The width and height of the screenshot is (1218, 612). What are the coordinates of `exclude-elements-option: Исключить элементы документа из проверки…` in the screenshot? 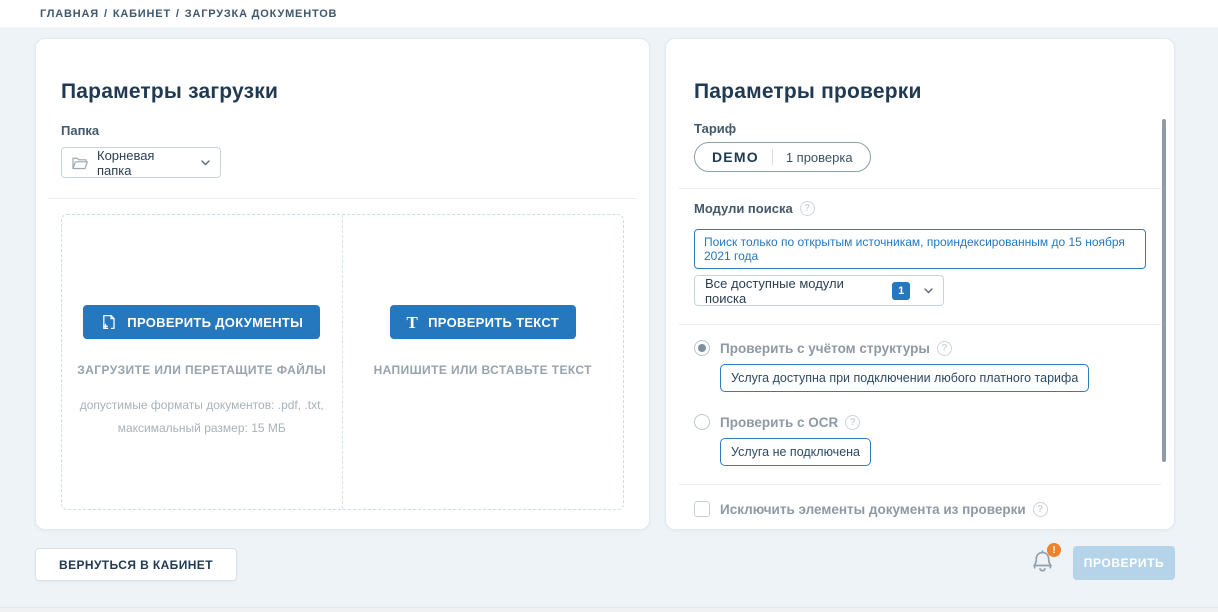 It's located at (920, 509).